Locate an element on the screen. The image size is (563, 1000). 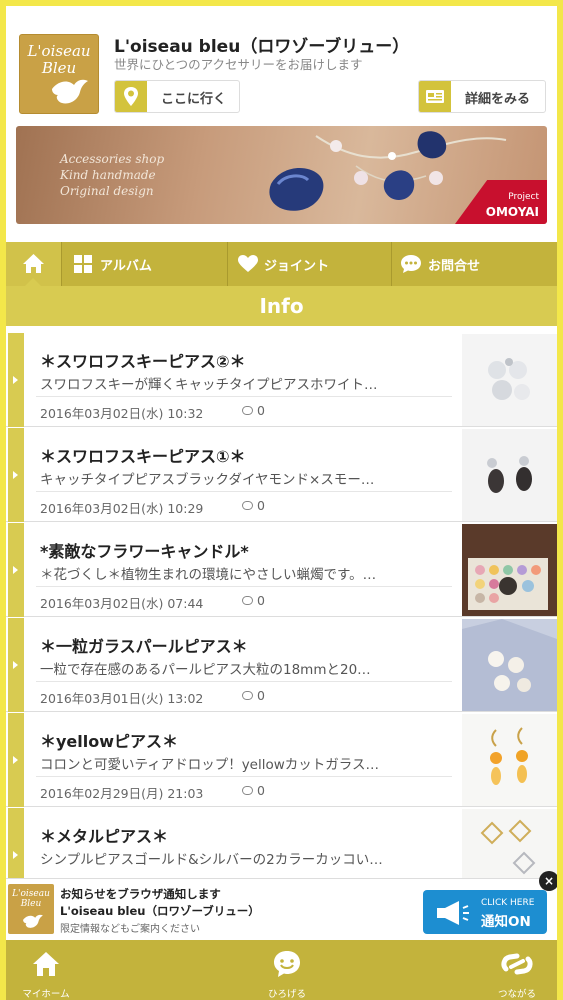
active-caret is located at coordinates (33, 282).